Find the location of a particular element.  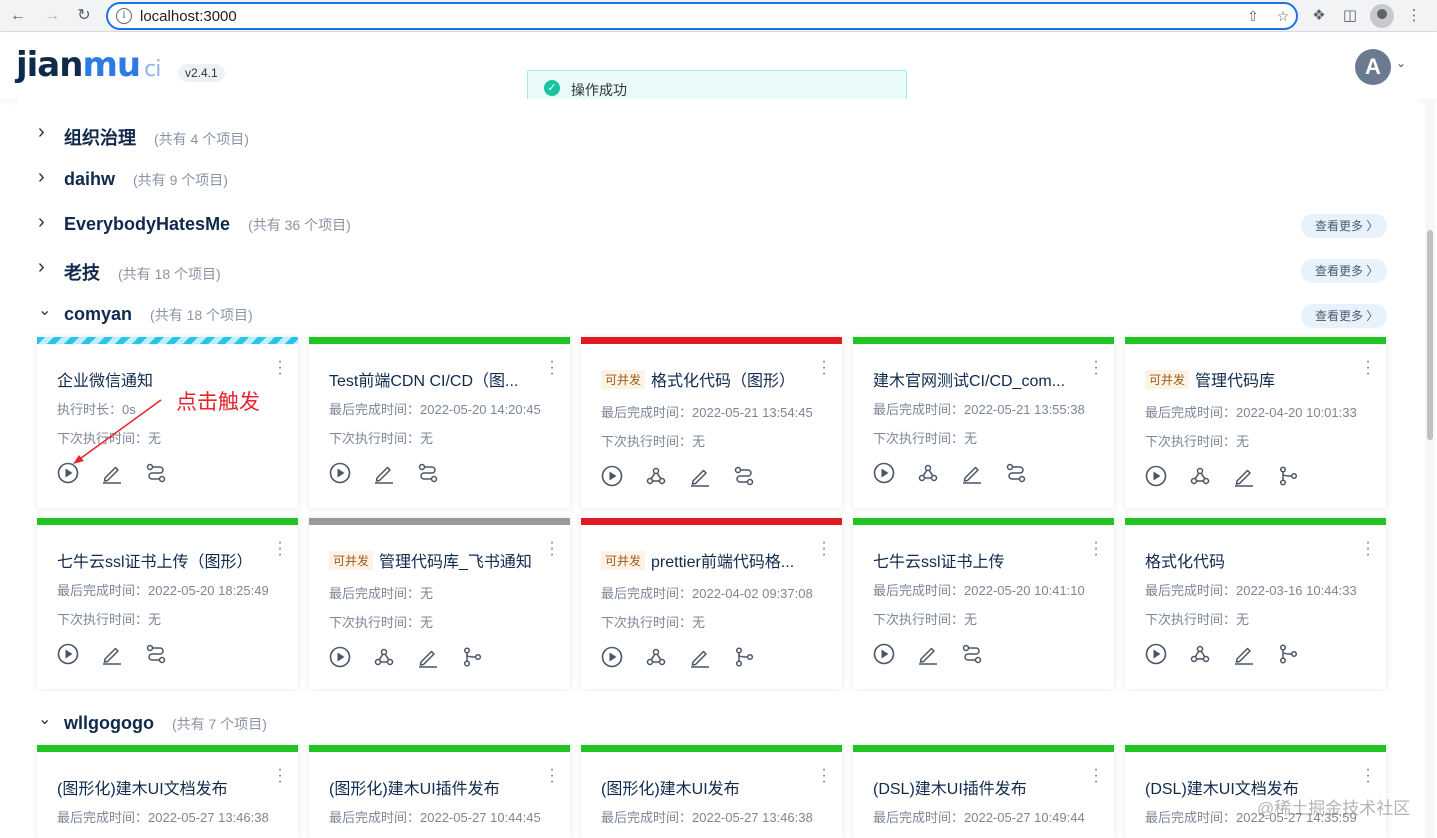

project-card: (图形化)建木UI发布 · · · 最后完成时间：2022-05-27 13:46:38 is located at coordinates (711, 791).